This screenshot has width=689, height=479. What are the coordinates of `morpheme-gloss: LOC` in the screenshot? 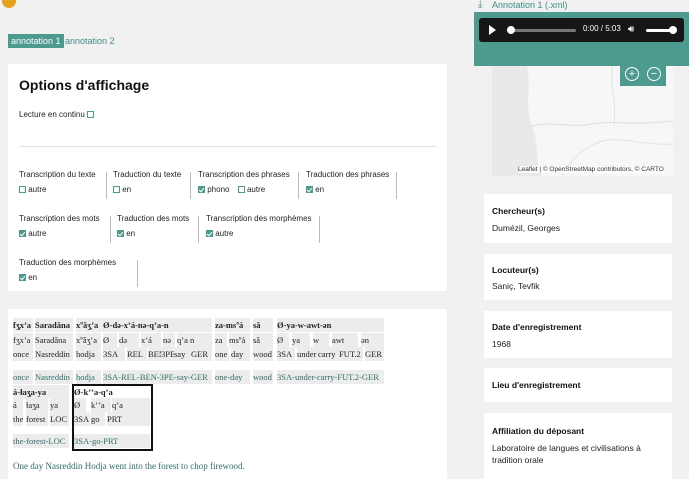 It's located at (59, 419).